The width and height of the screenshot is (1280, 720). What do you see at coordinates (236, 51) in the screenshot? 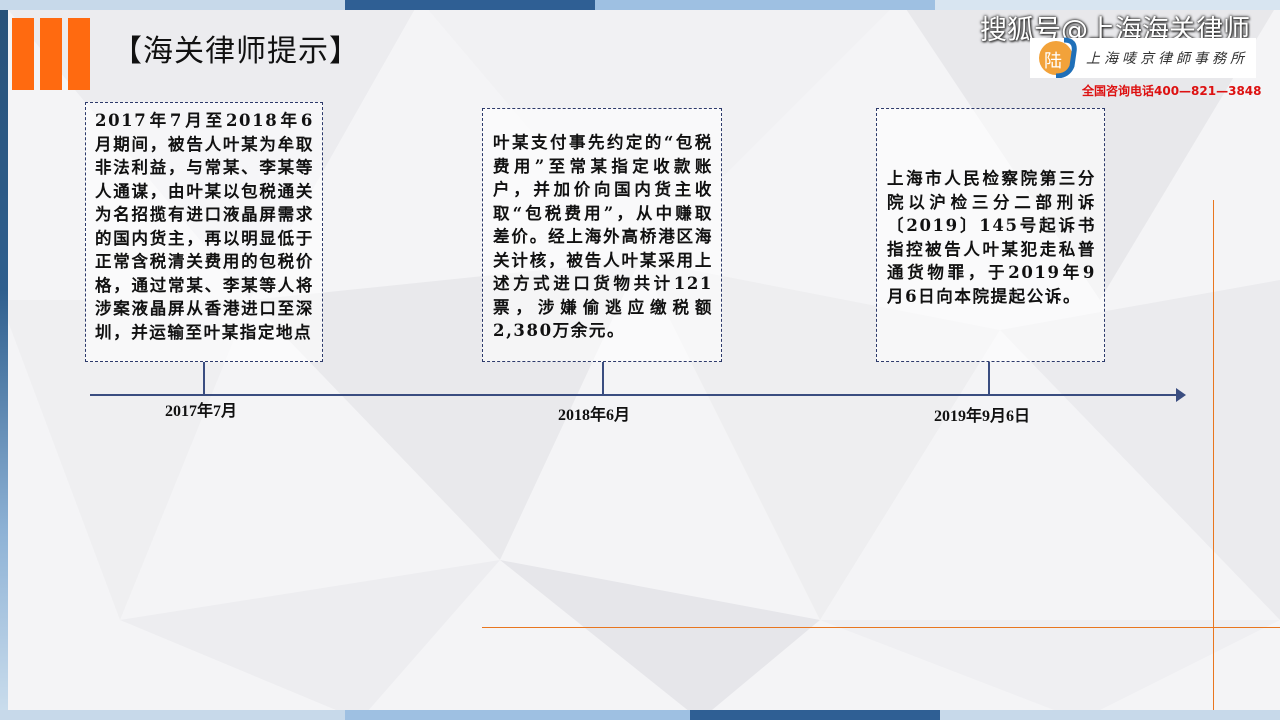
I see `page-title: 【海关律师提示】` at bounding box center [236, 51].